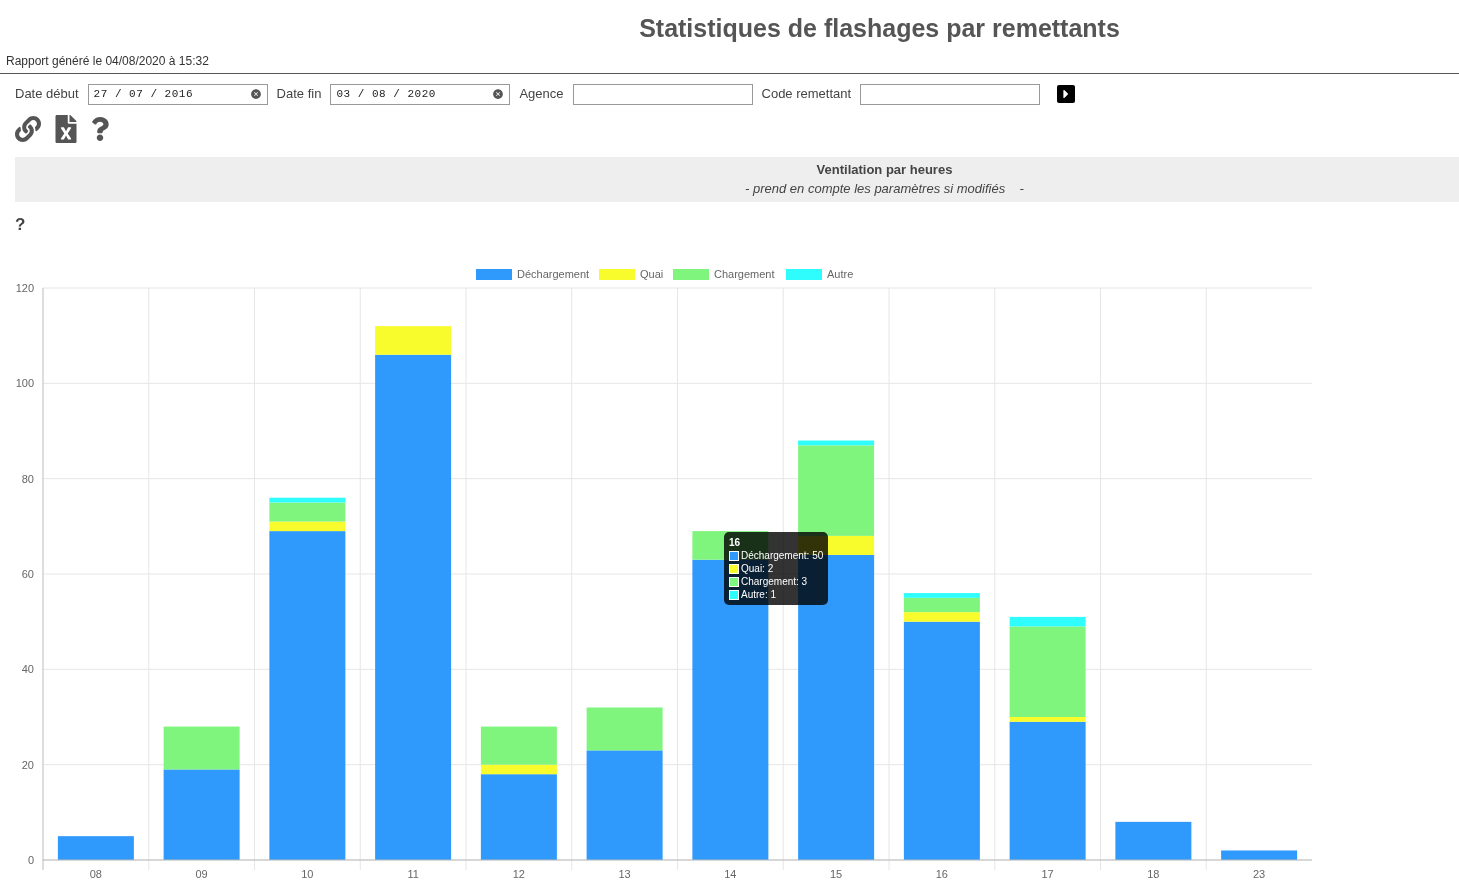  What do you see at coordinates (806, 94) in the screenshot?
I see `filter-label: Code remettant` at bounding box center [806, 94].